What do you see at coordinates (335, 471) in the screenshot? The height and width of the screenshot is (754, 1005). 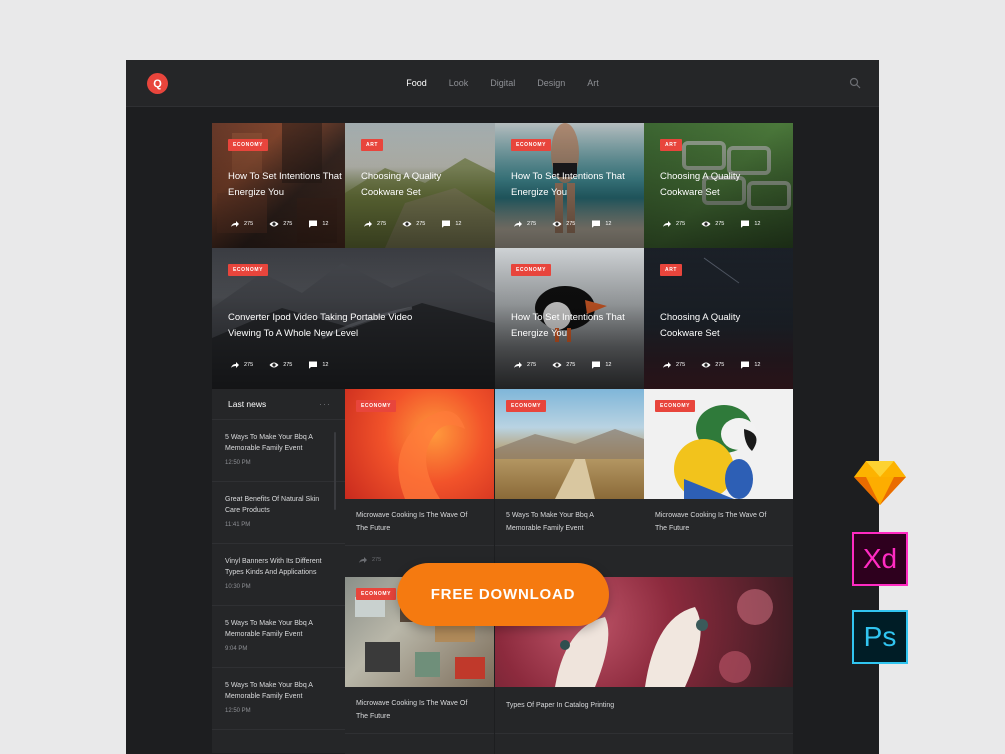 I see `scrollbar` at bounding box center [335, 471].